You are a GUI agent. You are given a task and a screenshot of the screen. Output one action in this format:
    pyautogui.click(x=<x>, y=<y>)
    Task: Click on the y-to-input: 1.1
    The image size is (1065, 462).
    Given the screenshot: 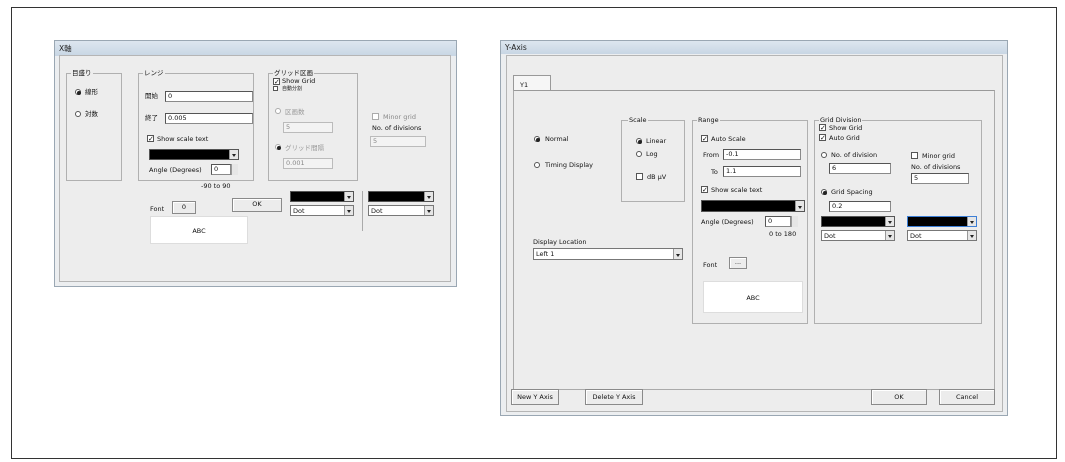 What is the action you would take?
    pyautogui.click(x=762, y=171)
    